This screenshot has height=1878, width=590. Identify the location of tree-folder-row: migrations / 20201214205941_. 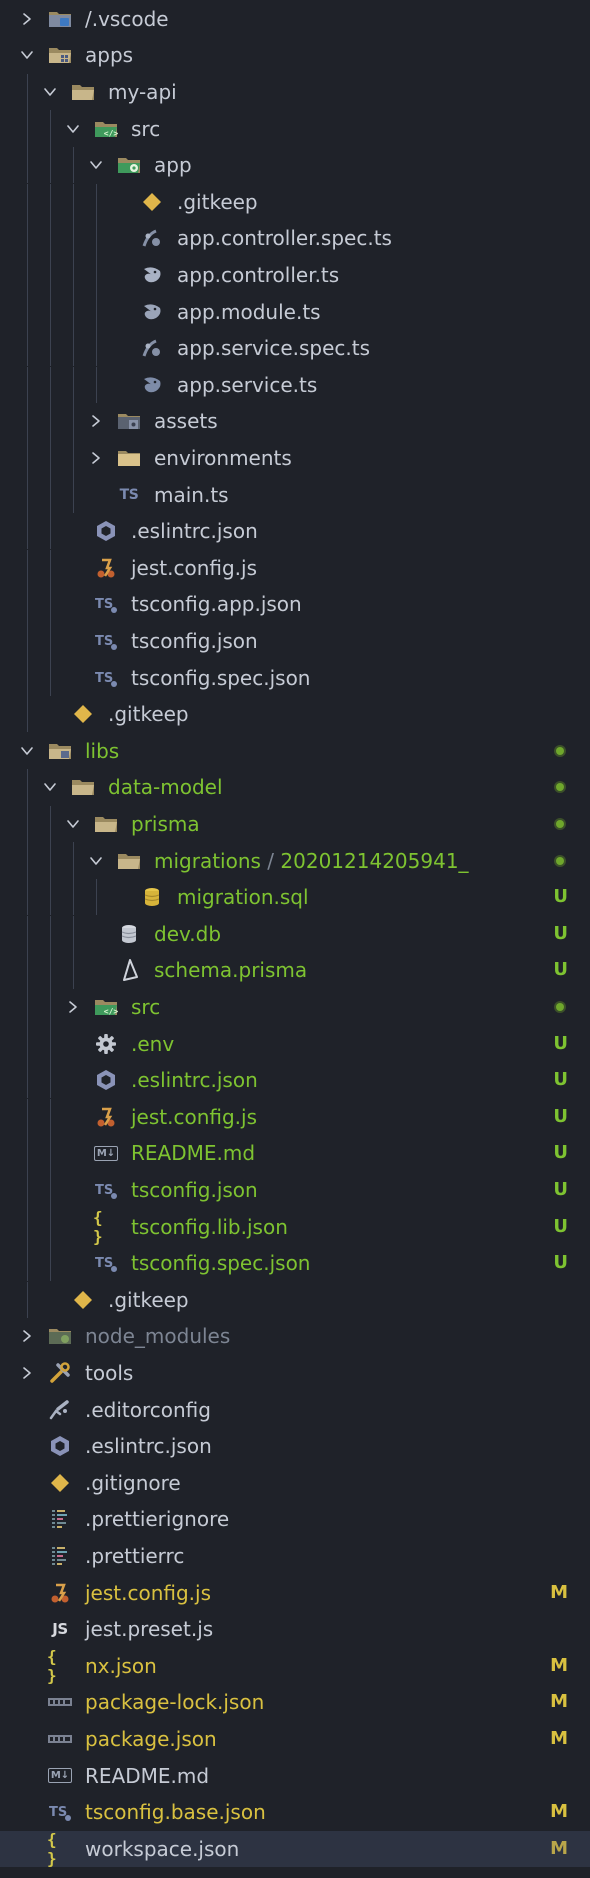
(295, 860).